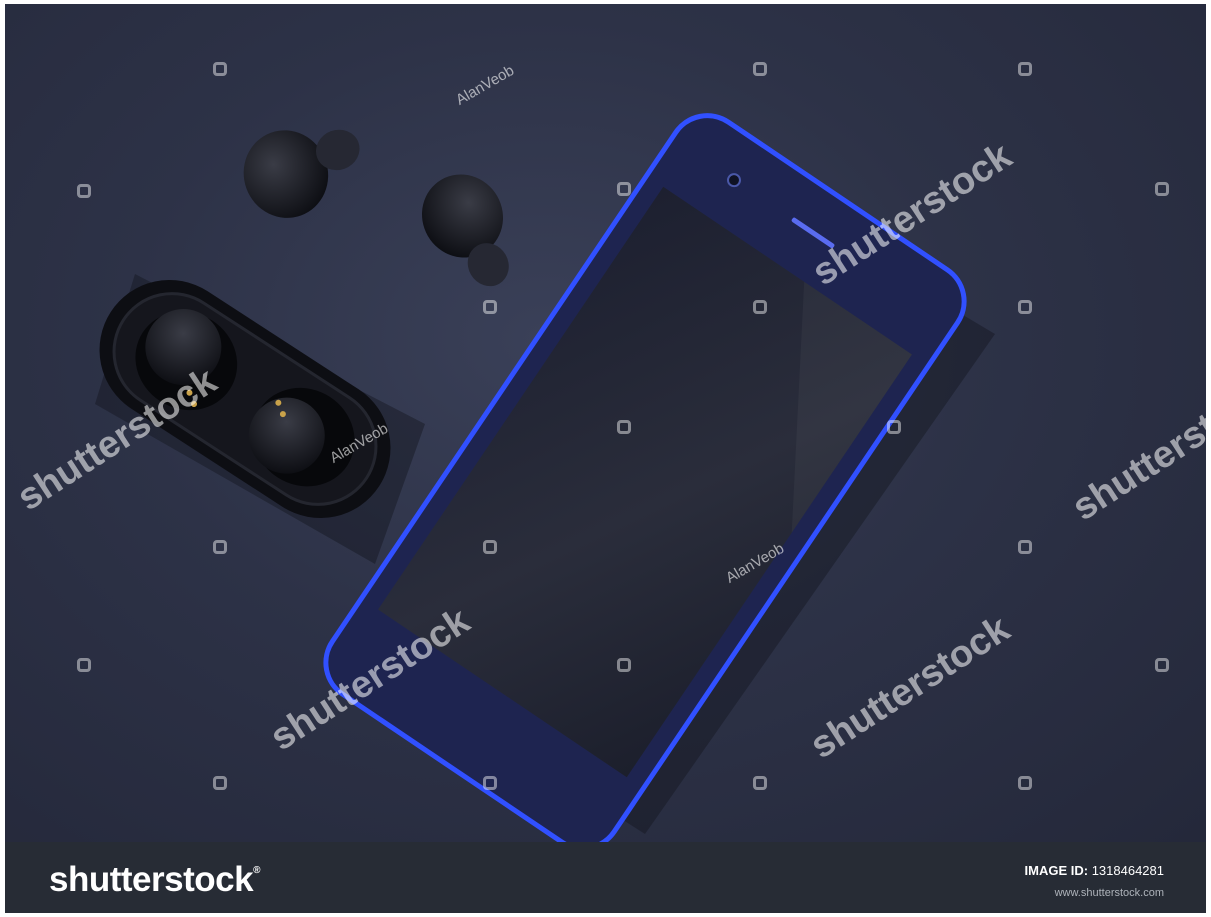 Image resolution: width=1211 pixels, height=917 pixels. I want to click on image-id-value: 1318464281, so click(1127, 870).